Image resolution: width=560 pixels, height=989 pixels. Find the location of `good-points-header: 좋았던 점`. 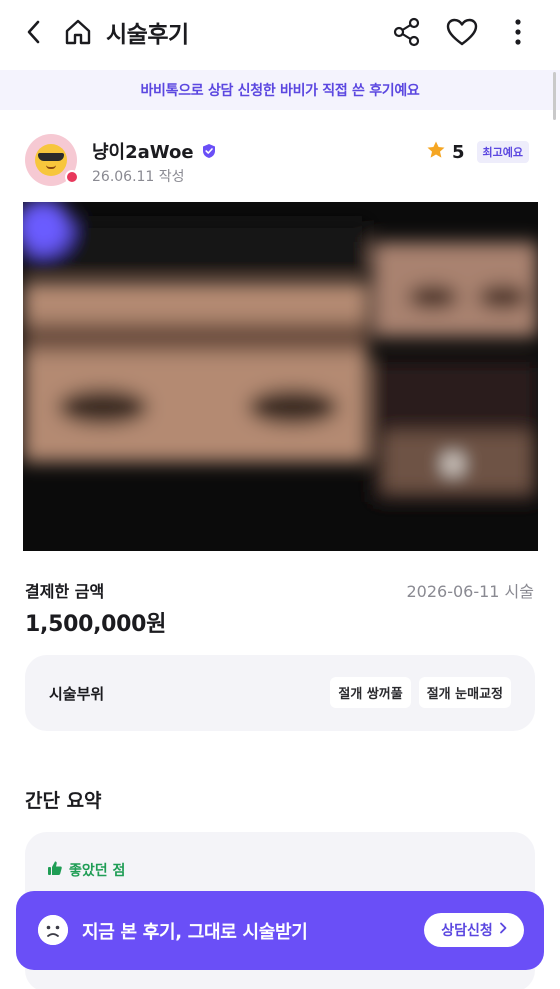

good-points-header: 좋았던 점 is located at coordinates (86, 870).